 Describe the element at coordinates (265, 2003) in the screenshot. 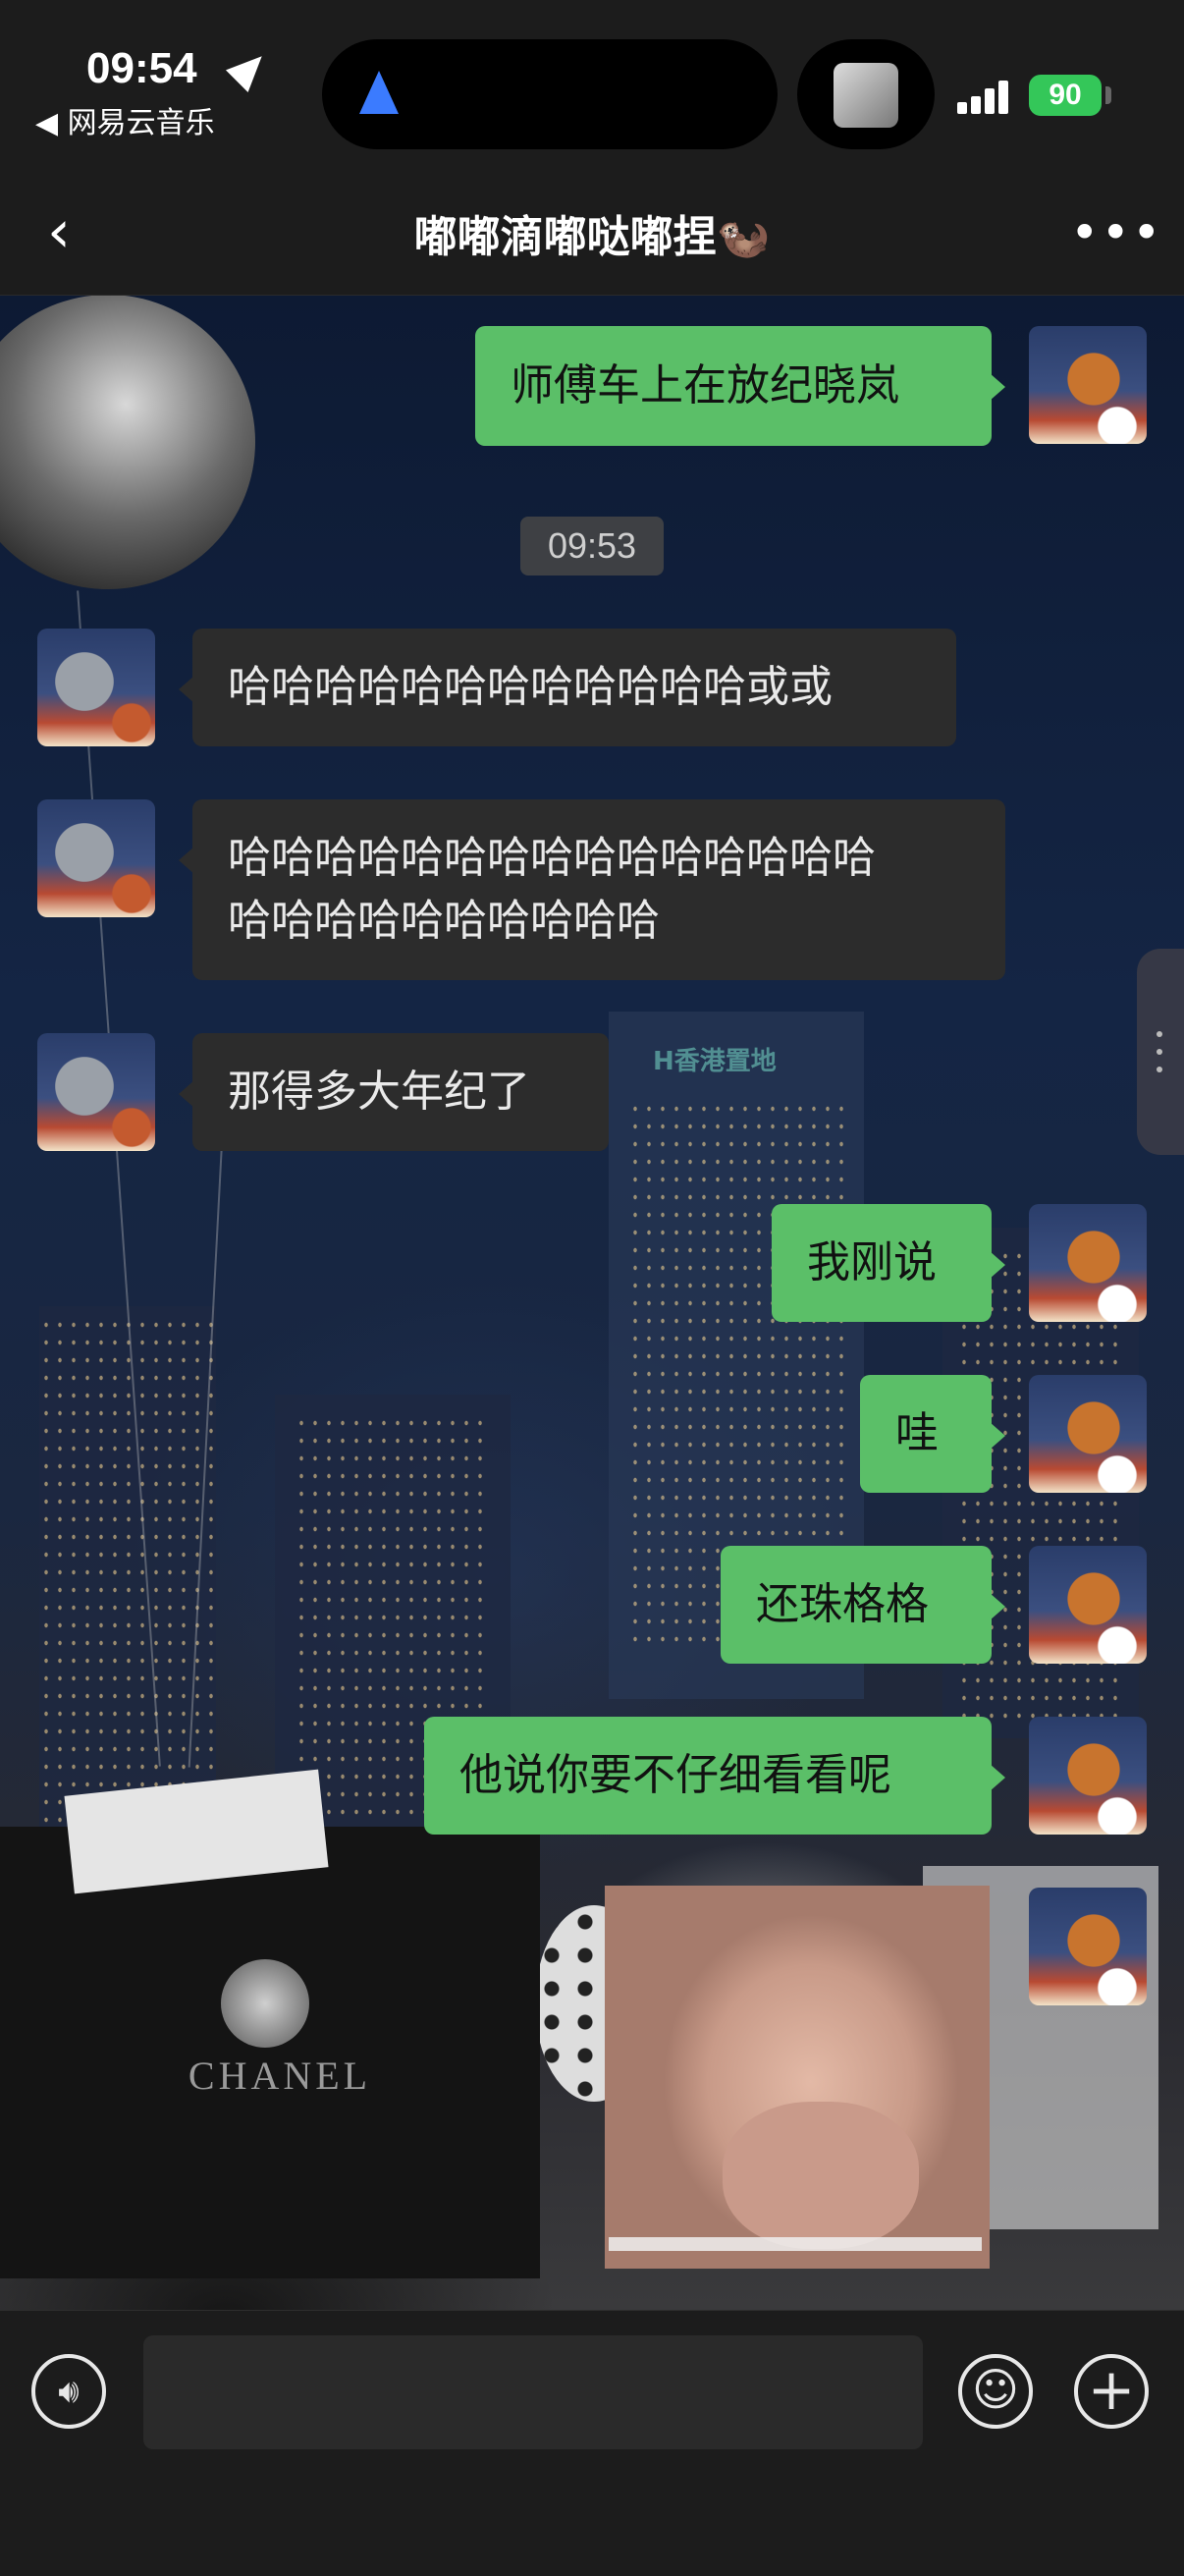

I see `camellia-icon` at that location.